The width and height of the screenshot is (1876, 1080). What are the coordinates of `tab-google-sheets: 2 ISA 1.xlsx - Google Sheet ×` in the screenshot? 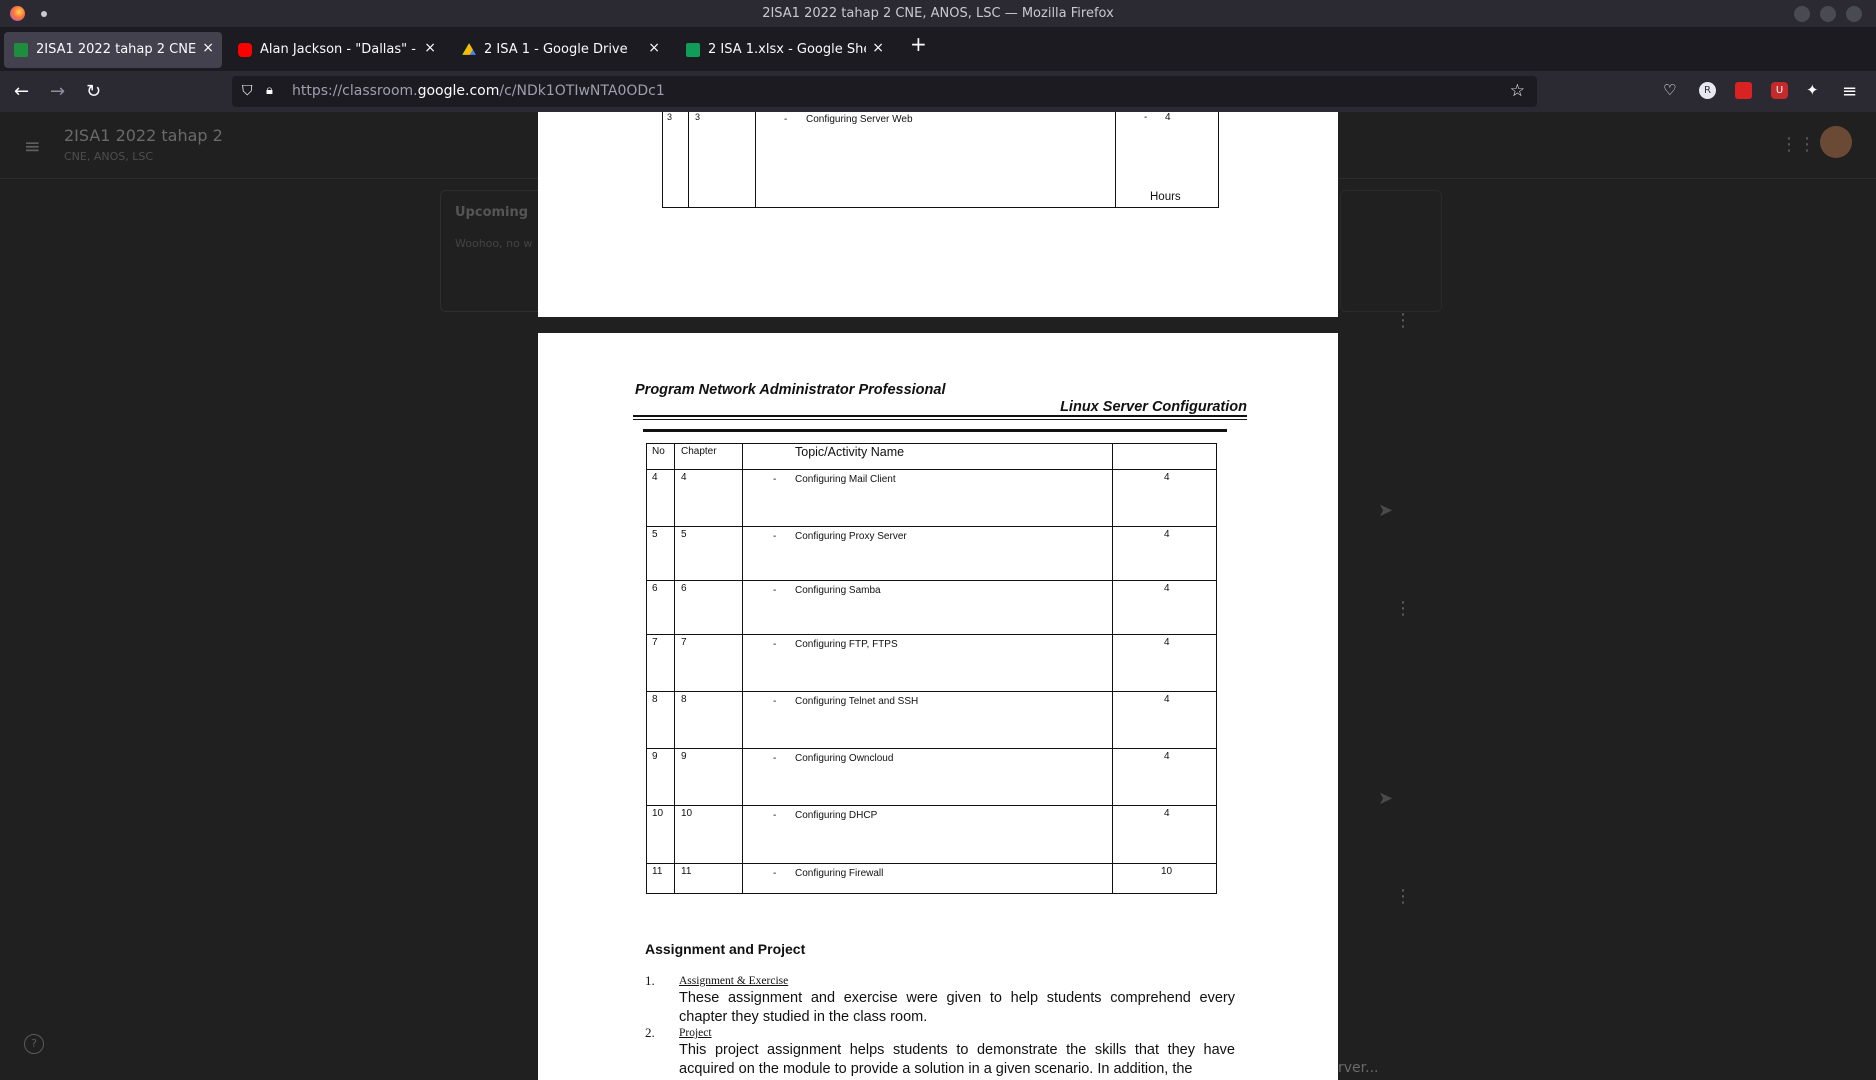 It's located at (784, 50).